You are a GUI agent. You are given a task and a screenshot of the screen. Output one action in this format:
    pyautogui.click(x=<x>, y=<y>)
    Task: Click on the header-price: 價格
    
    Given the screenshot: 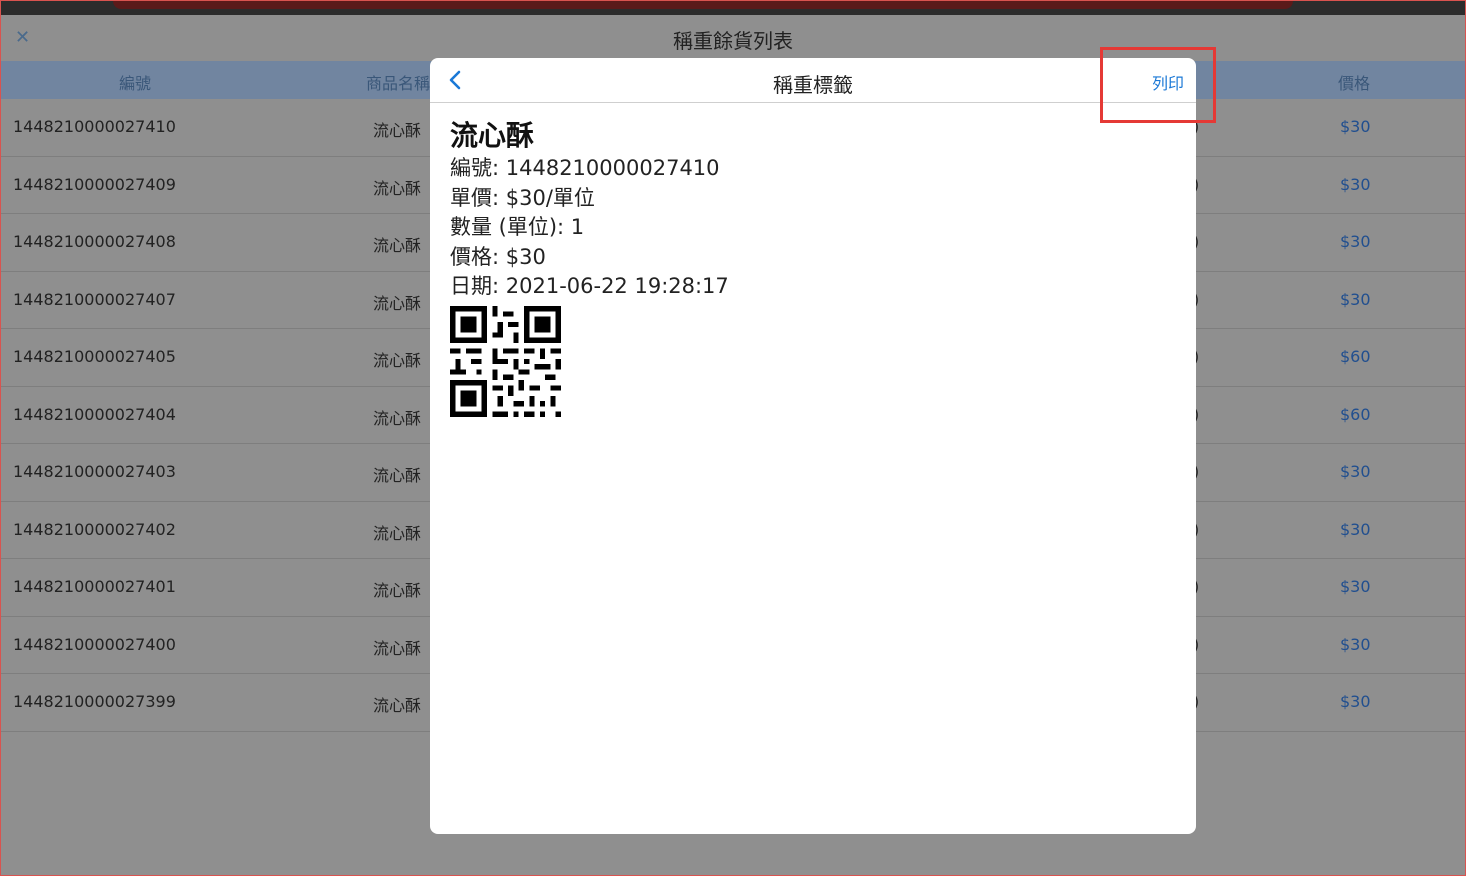 What is the action you would take?
    pyautogui.click(x=1354, y=83)
    